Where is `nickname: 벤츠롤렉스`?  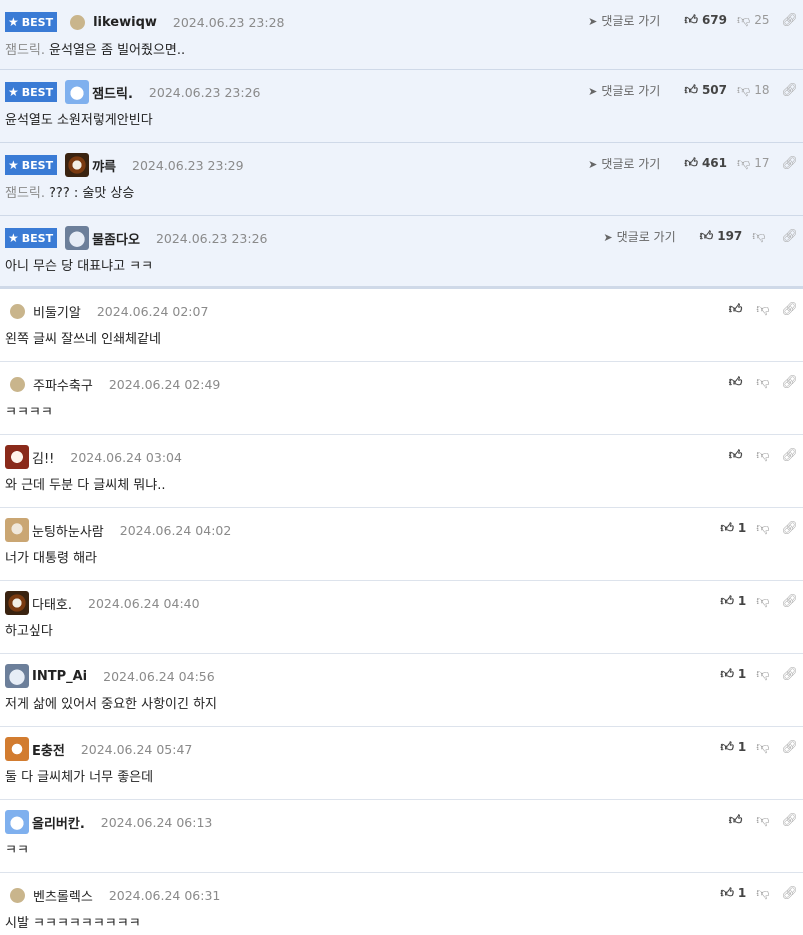 nickname: 벤츠롤렉스 is located at coordinates (63, 895).